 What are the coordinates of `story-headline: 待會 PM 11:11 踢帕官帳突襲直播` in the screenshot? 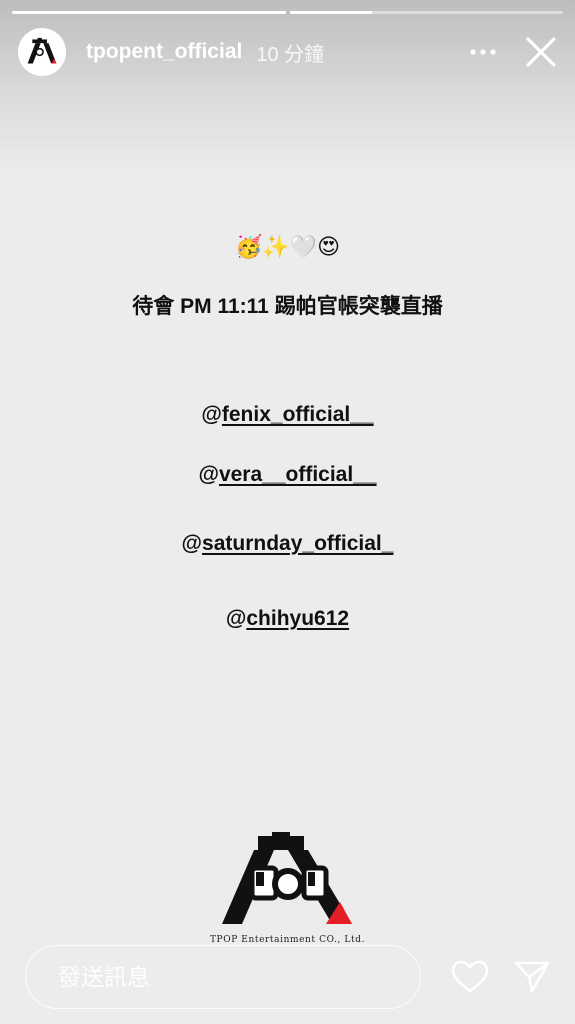 It's located at (287, 306).